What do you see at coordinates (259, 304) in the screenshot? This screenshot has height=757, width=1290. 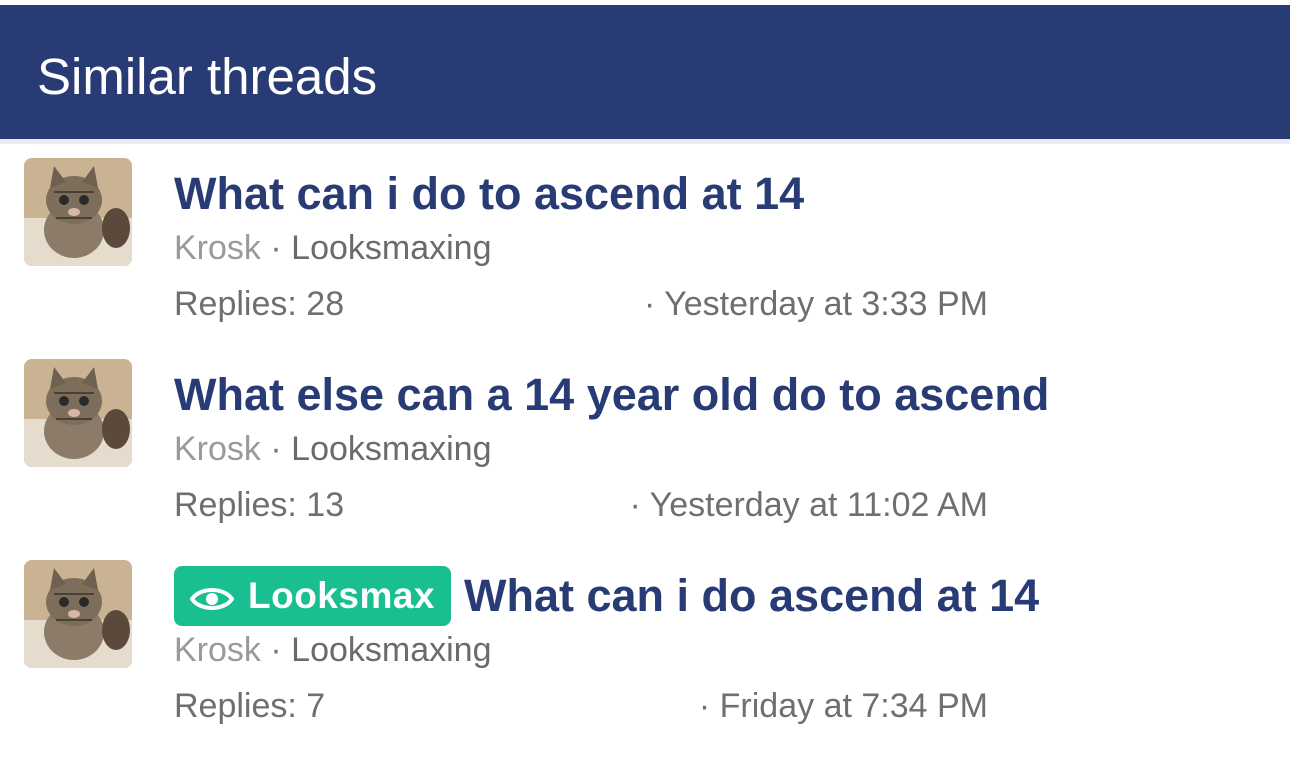 I see `reply-count: Replies: 28` at bounding box center [259, 304].